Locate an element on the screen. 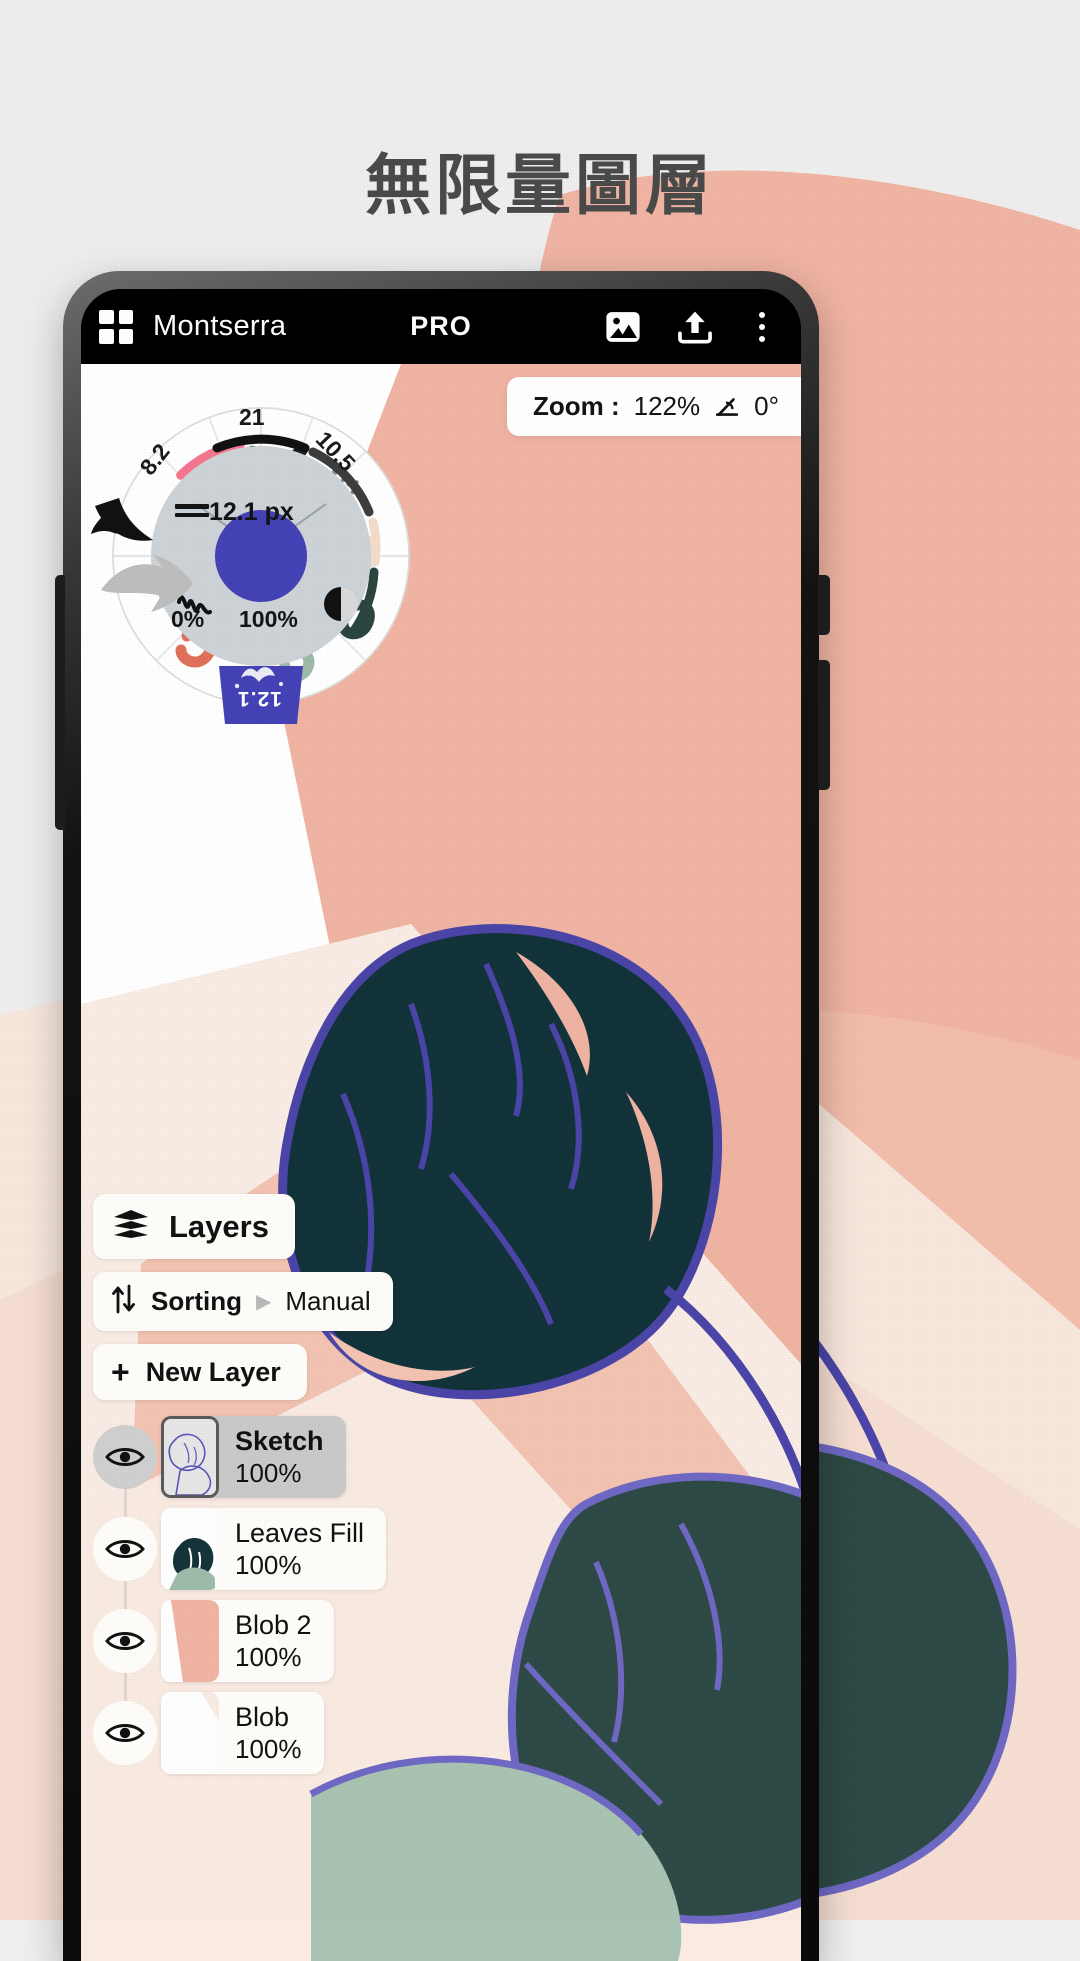 Image resolution: width=1080 pixels, height=1961 pixels. layer-name: Sketch is located at coordinates (279, 1441).